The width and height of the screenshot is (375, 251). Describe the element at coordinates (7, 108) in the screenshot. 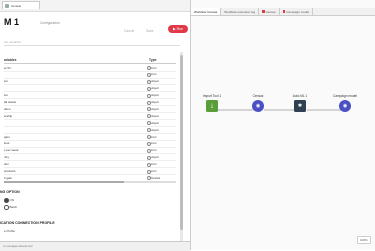

I see `variable-name: ation` at that location.